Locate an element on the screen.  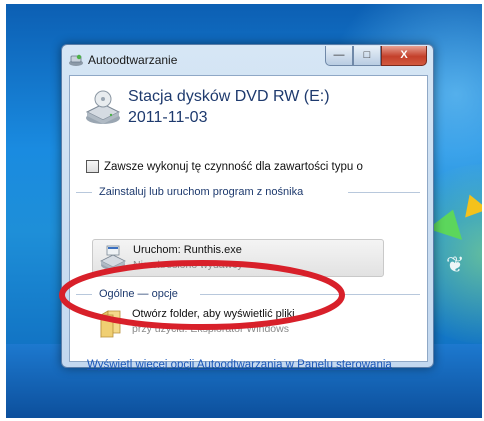
run-program-title: Uruchom: Runthis.exe is located at coordinates (187, 250).